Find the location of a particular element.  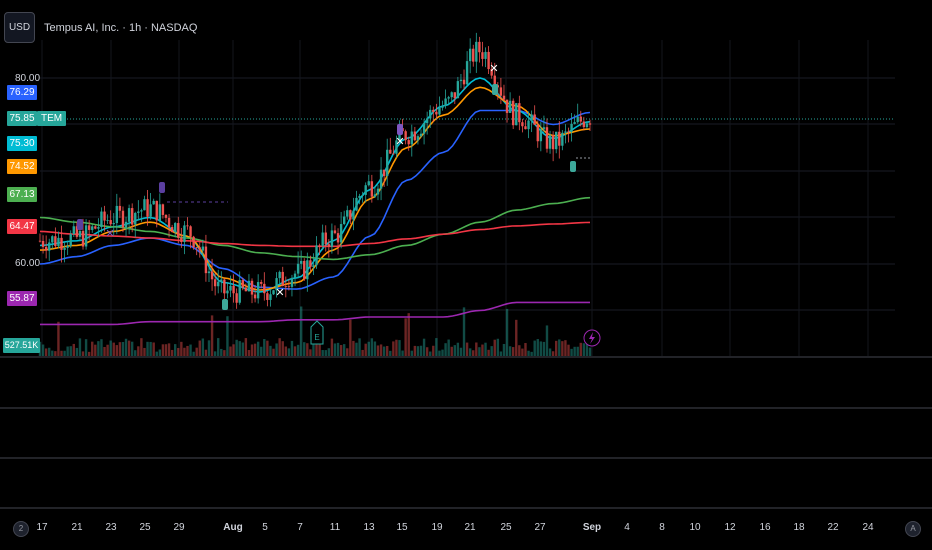

go-to-date-button: 2 is located at coordinates (21, 529).